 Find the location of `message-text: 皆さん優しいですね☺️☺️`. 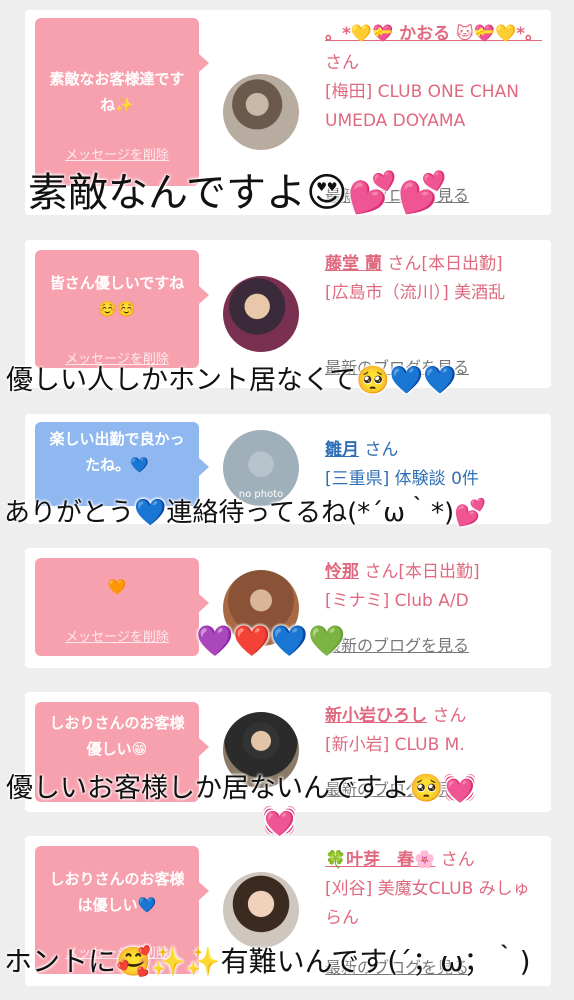

message-text: 皆さん優しいですね☺️☺️ is located at coordinates (117, 296).